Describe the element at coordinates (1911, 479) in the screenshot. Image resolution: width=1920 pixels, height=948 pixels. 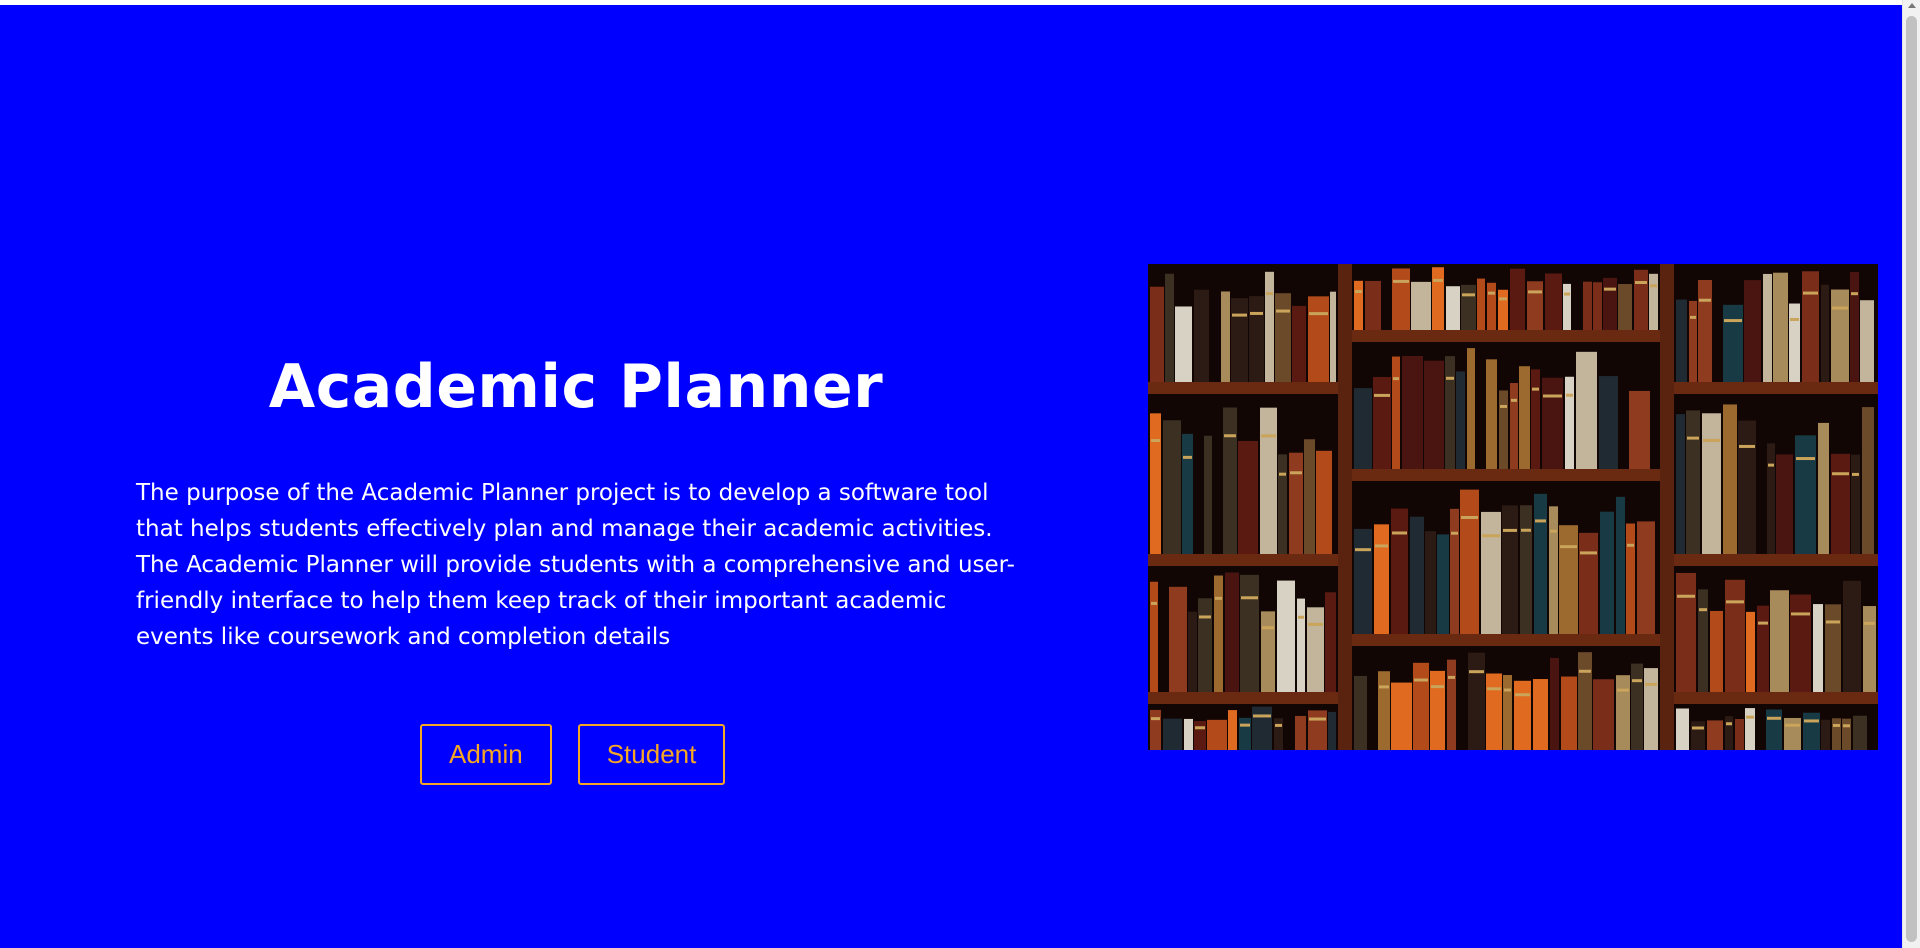
I see `scrollbar-thumb` at that location.